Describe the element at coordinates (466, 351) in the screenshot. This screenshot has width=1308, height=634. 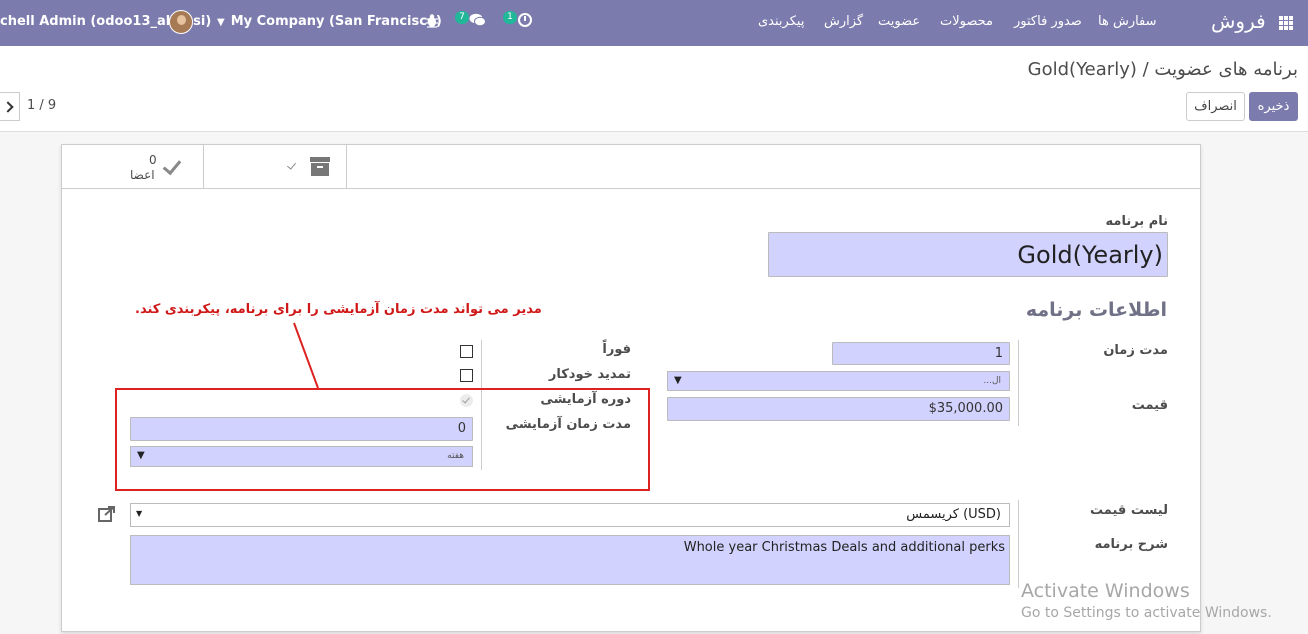
I see `immediate-checkbox` at that location.